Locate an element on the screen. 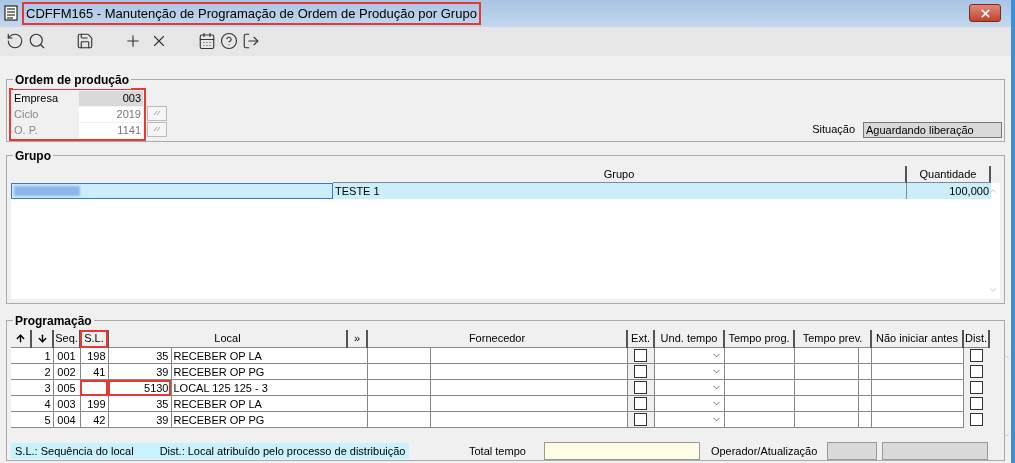 The width and height of the screenshot is (1015, 463). legend-text: Dist.: Local atribuído pelo processo de distribuição is located at coordinates (282, 451).